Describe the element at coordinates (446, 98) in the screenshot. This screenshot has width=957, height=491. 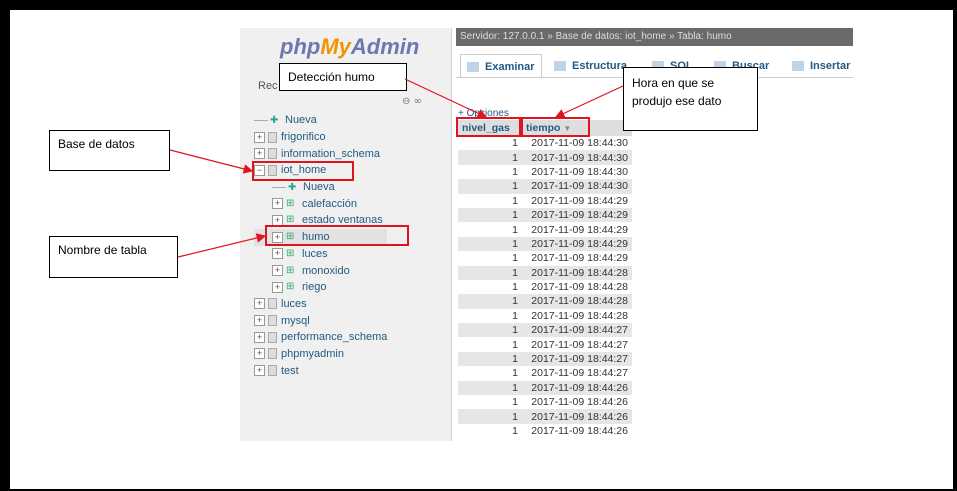
I see `arrow-deteccion` at that location.